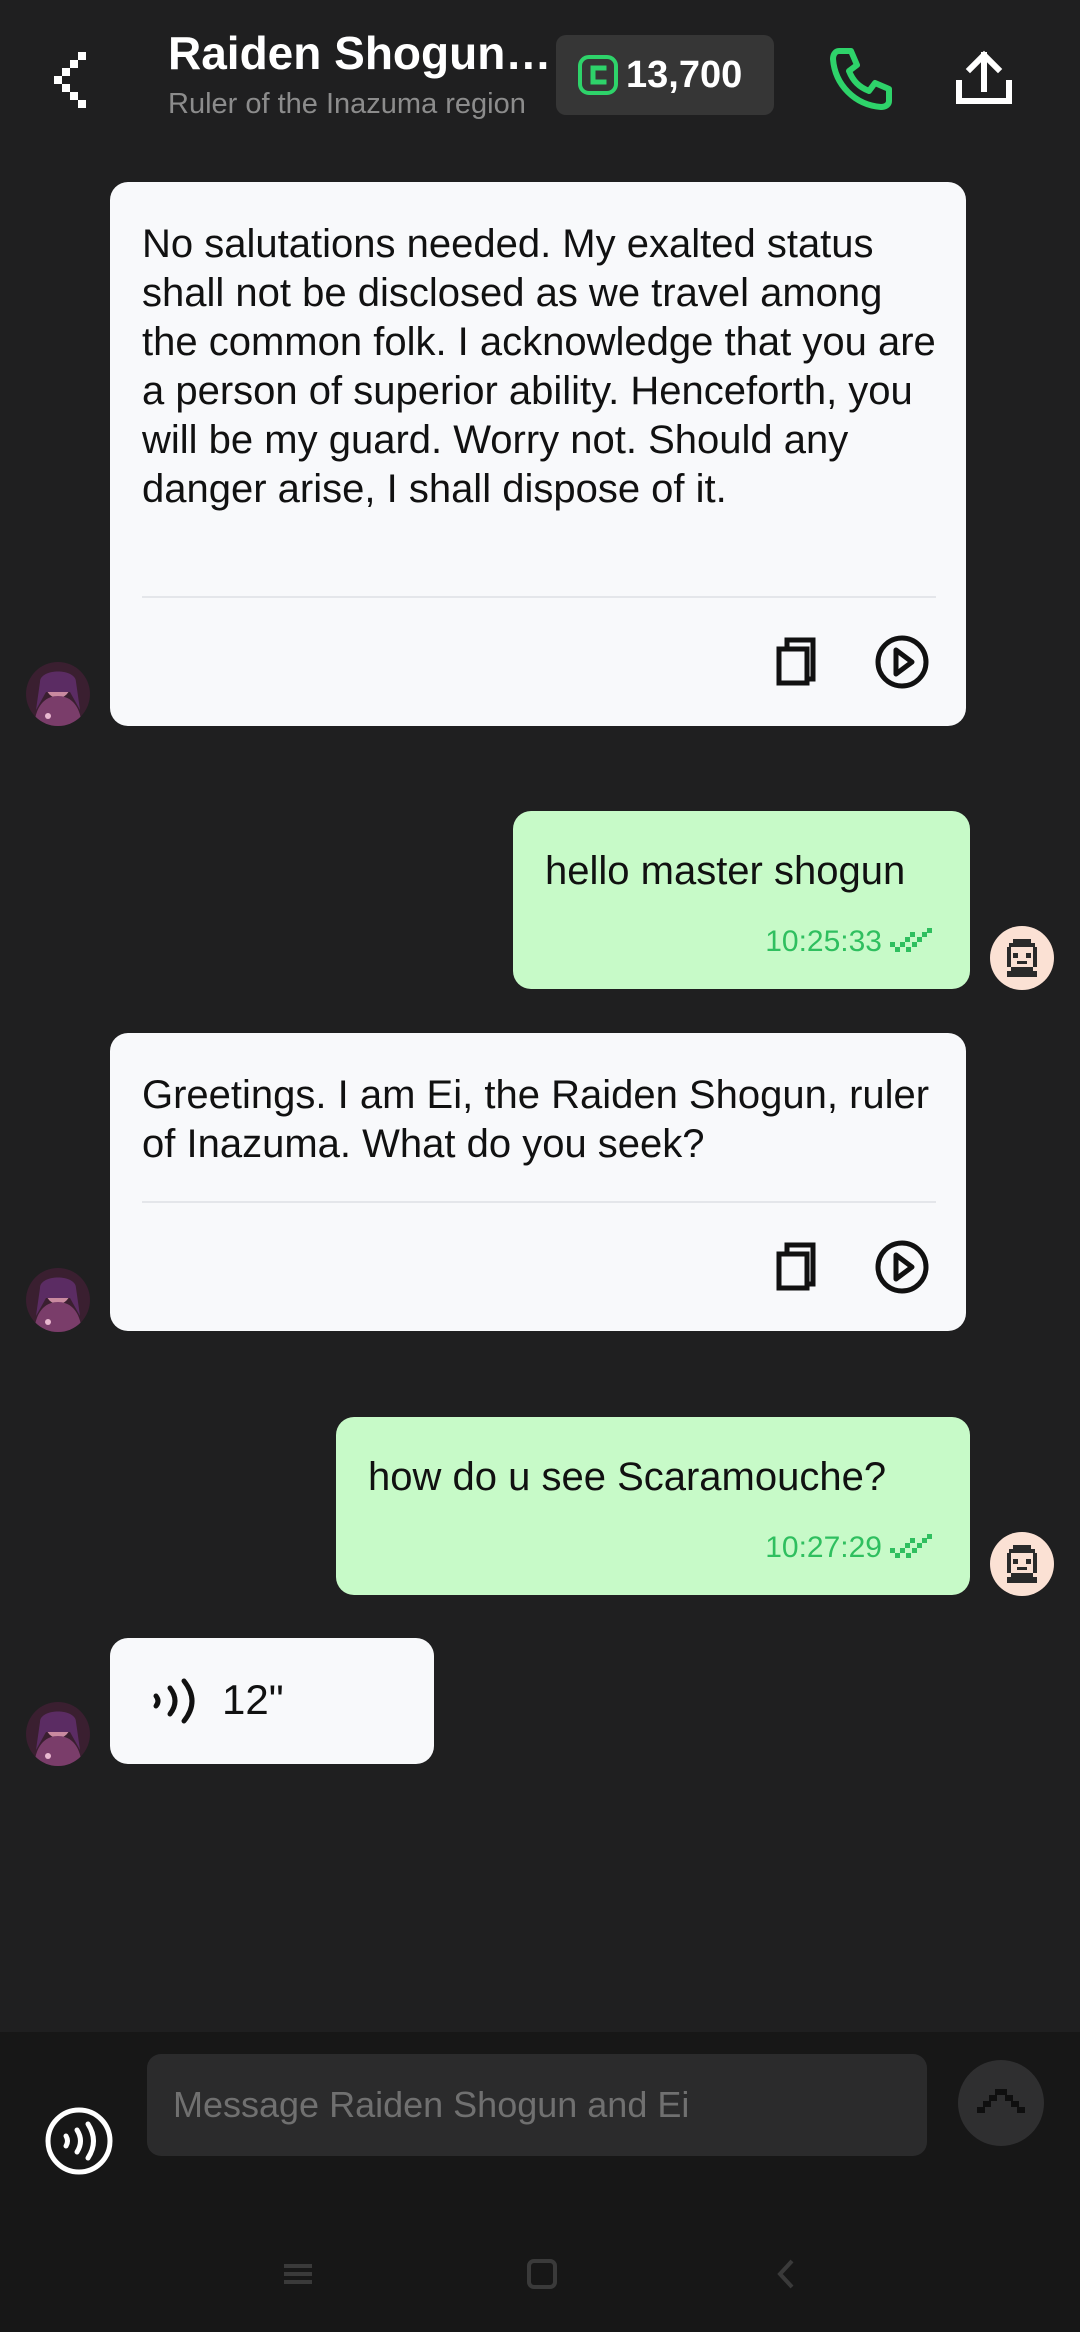 The height and width of the screenshot is (2332, 1080). I want to click on system-back-button, so click(786, 2274).